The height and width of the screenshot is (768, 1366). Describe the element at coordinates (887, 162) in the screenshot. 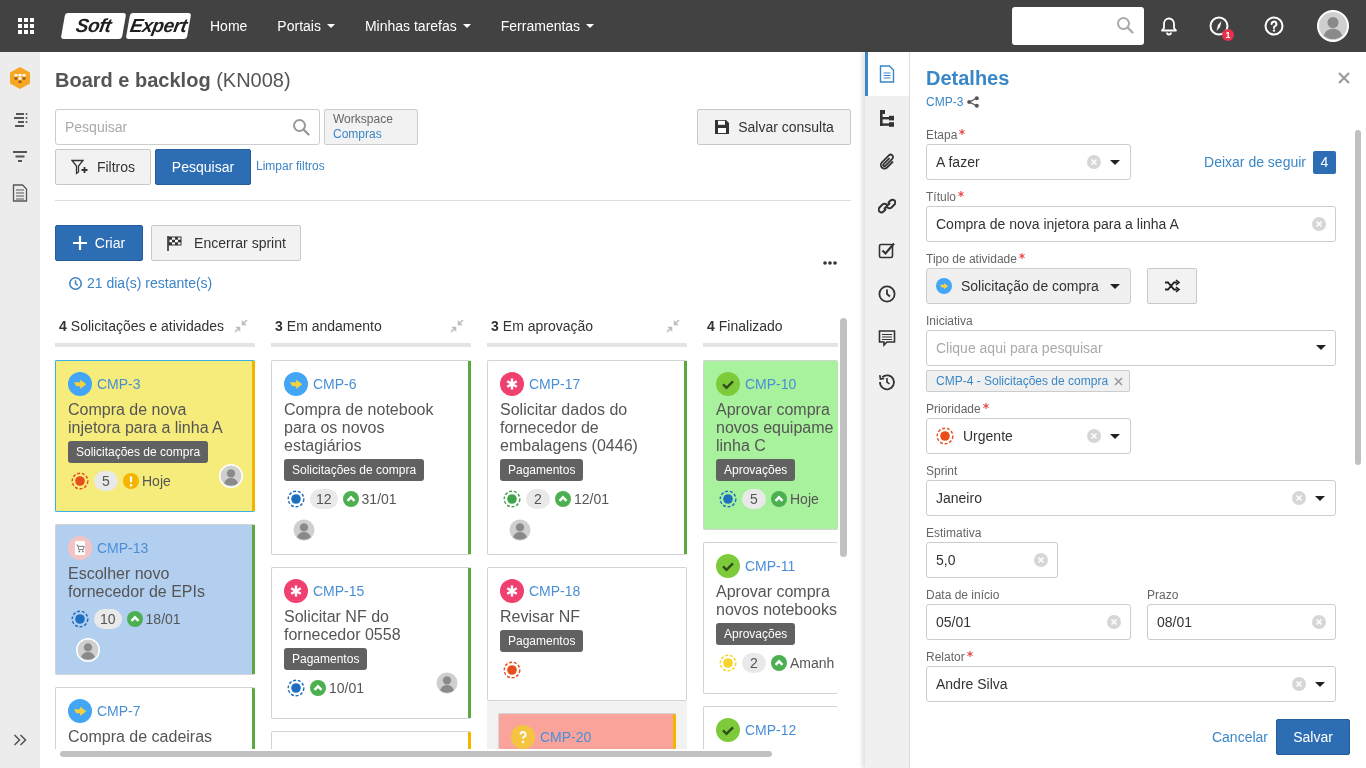

I see `paperclip-icon` at that location.